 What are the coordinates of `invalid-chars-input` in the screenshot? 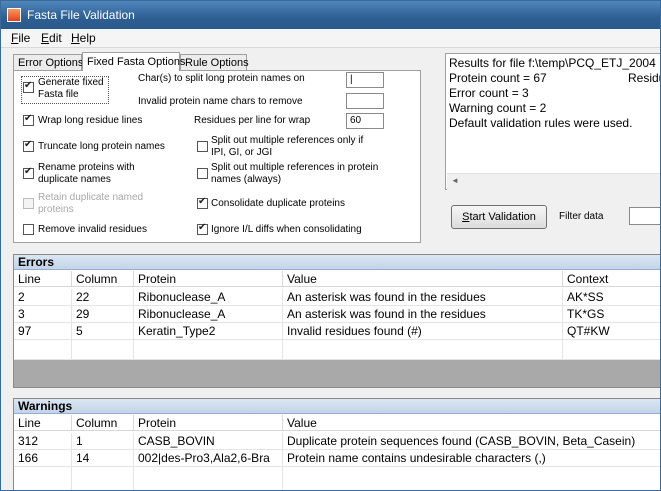 It's located at (365, 101).